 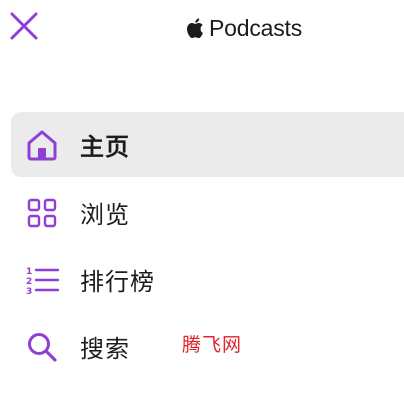 I want to click on svg-text: 1, so click(x=29, y=272).